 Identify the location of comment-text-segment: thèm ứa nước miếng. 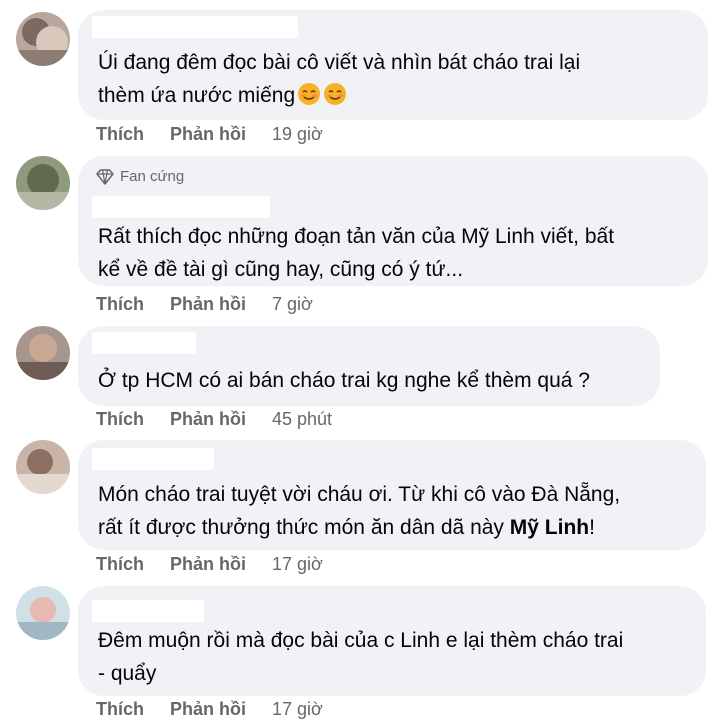
(197, 95).